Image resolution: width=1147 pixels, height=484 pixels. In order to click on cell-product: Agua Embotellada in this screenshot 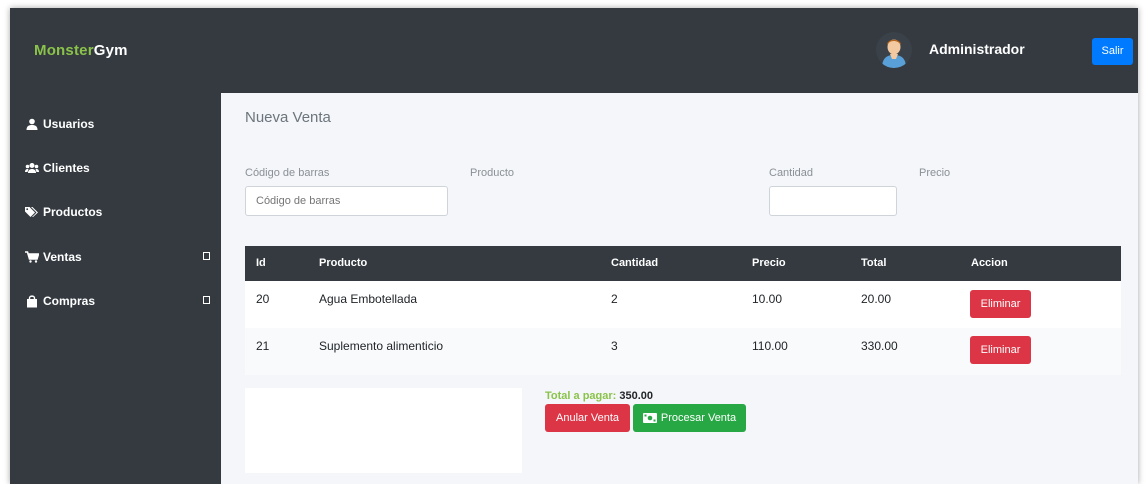, I will do `click(368, 299)`.